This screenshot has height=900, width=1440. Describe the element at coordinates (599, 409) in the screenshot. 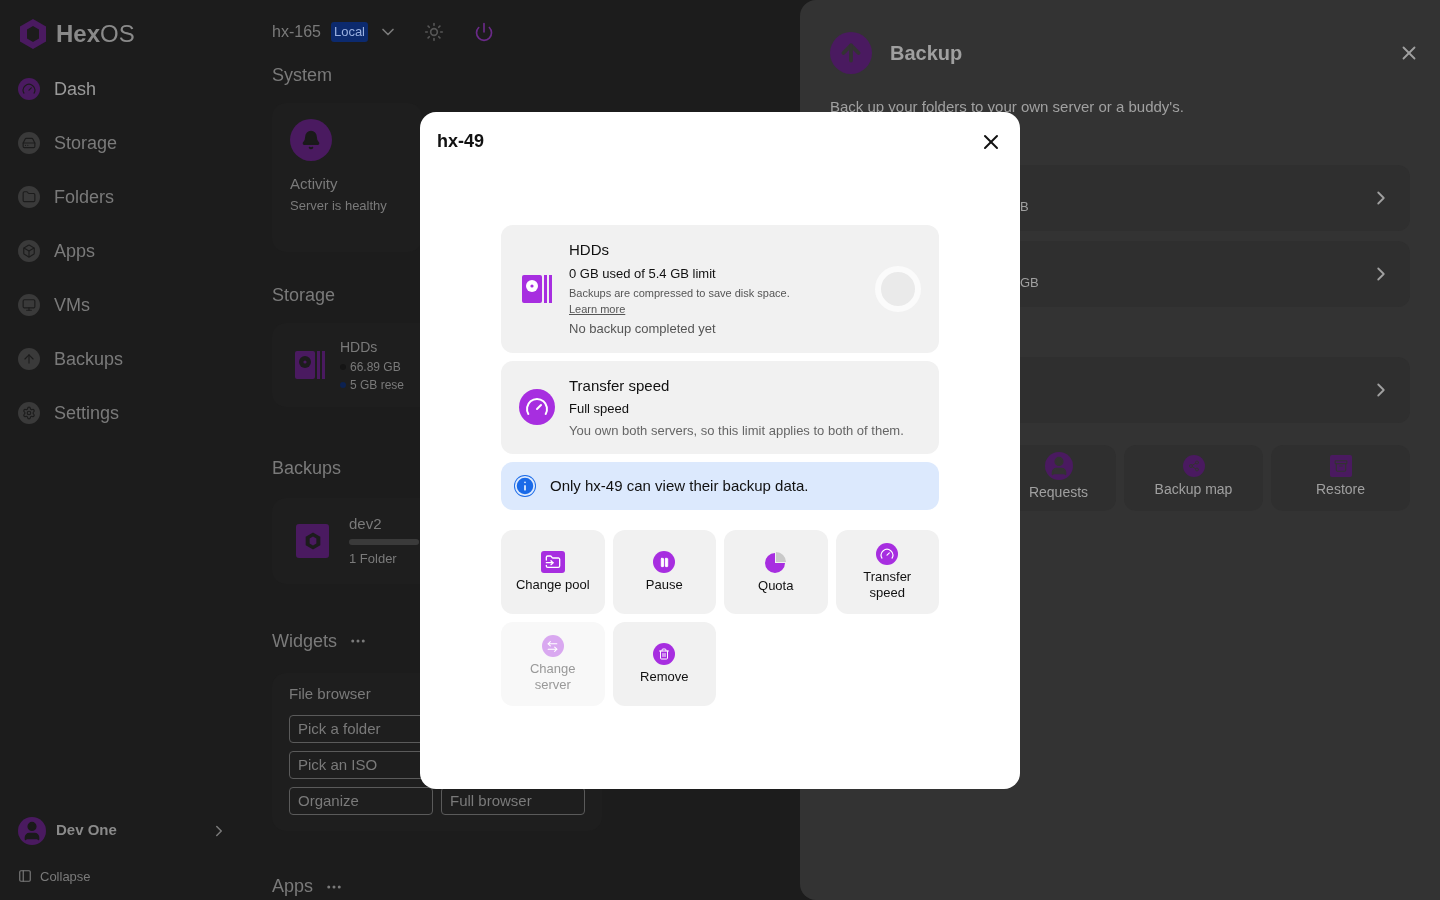

I see `speed-value: Full speed` at that location.